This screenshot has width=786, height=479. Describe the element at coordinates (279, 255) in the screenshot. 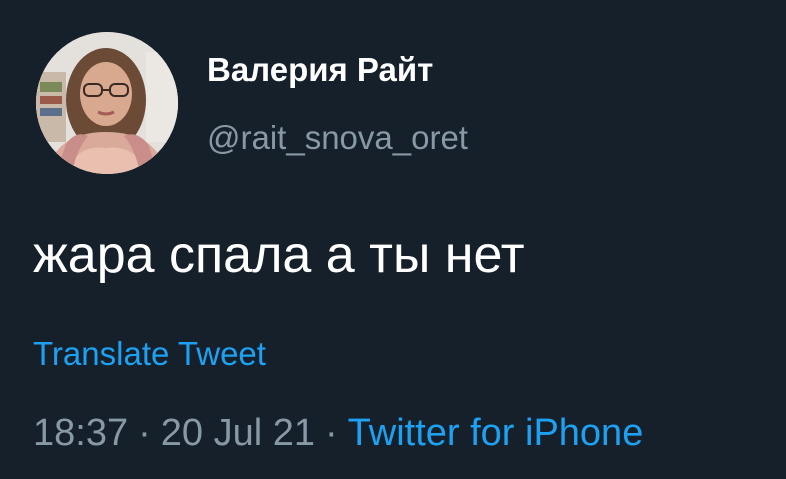

I see `tweet-text: жара спала а ты нет` at that location.